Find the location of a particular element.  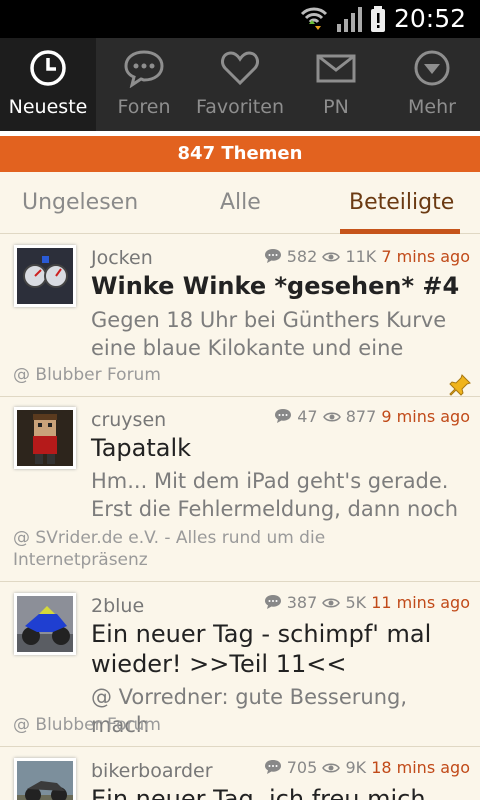

topic-time: 9 mins ago is located at coordinates (425, 416).